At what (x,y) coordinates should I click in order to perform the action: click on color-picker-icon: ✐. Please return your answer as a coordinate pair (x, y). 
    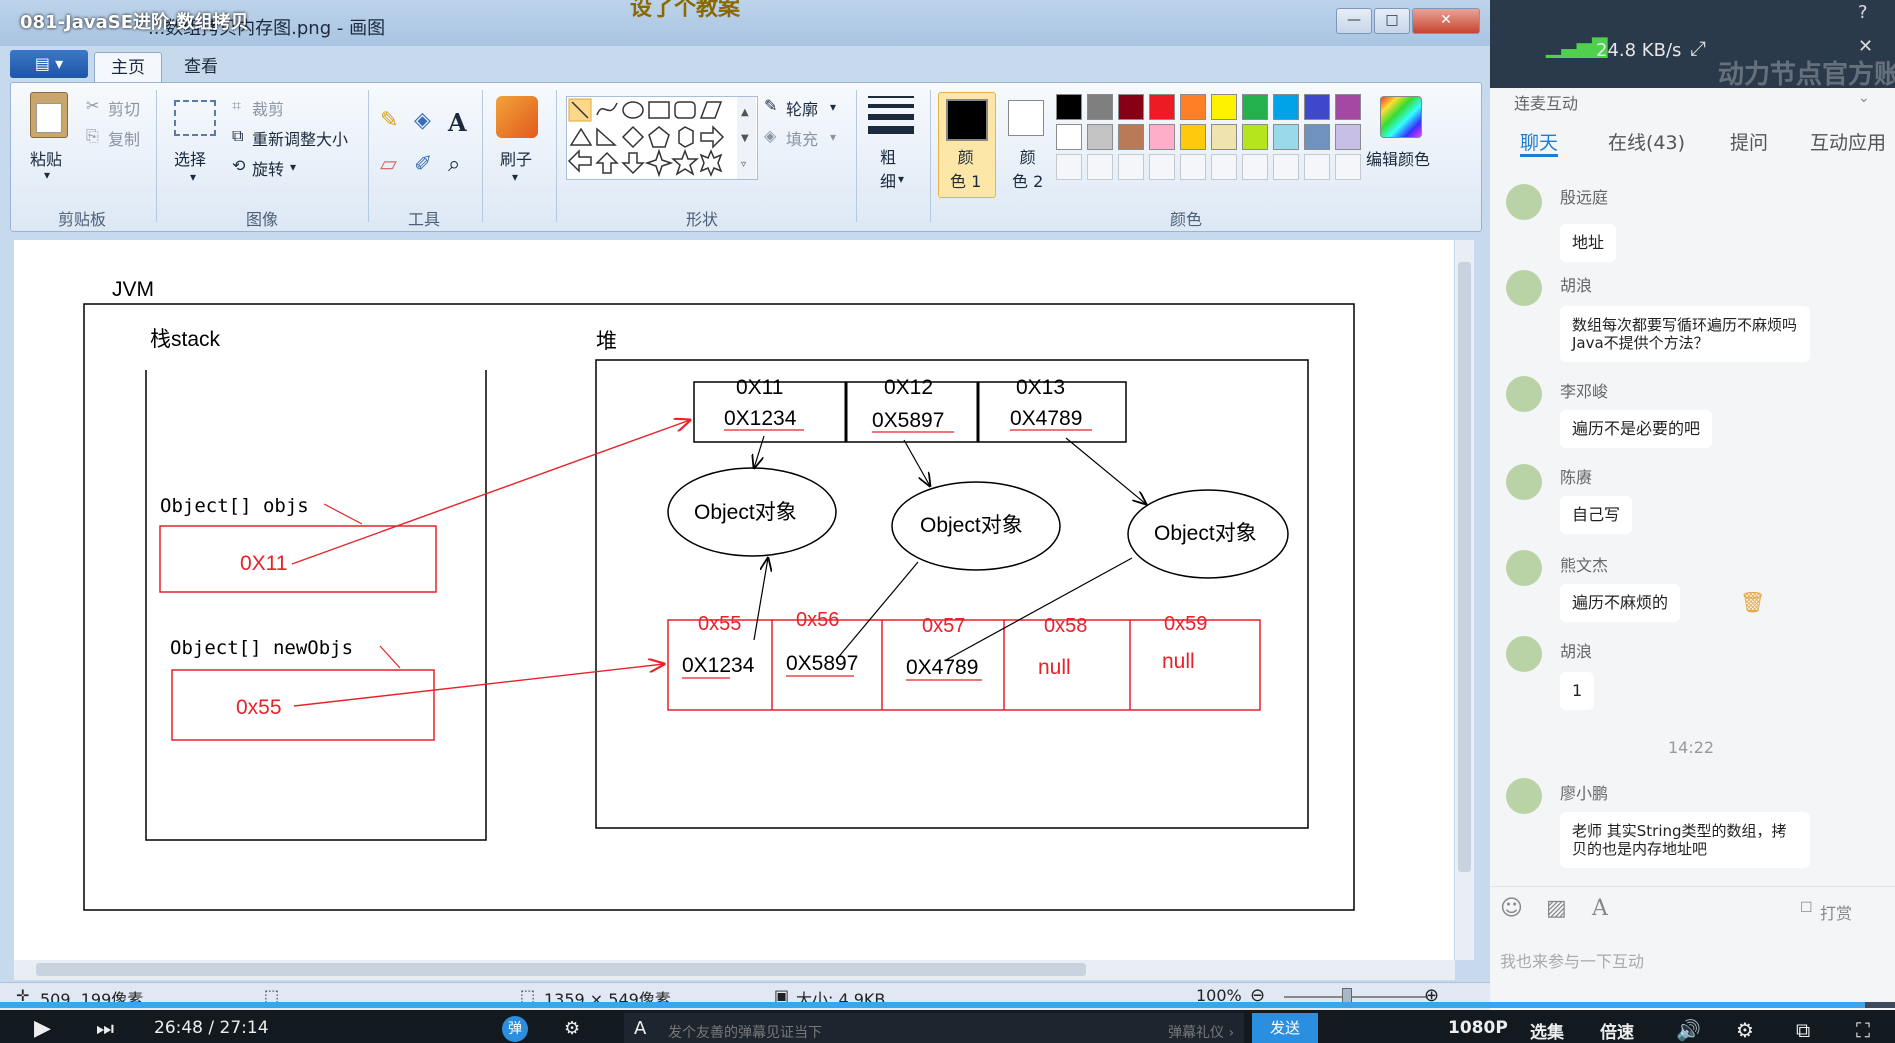
    Looking at the image, I should click on (423, 164).